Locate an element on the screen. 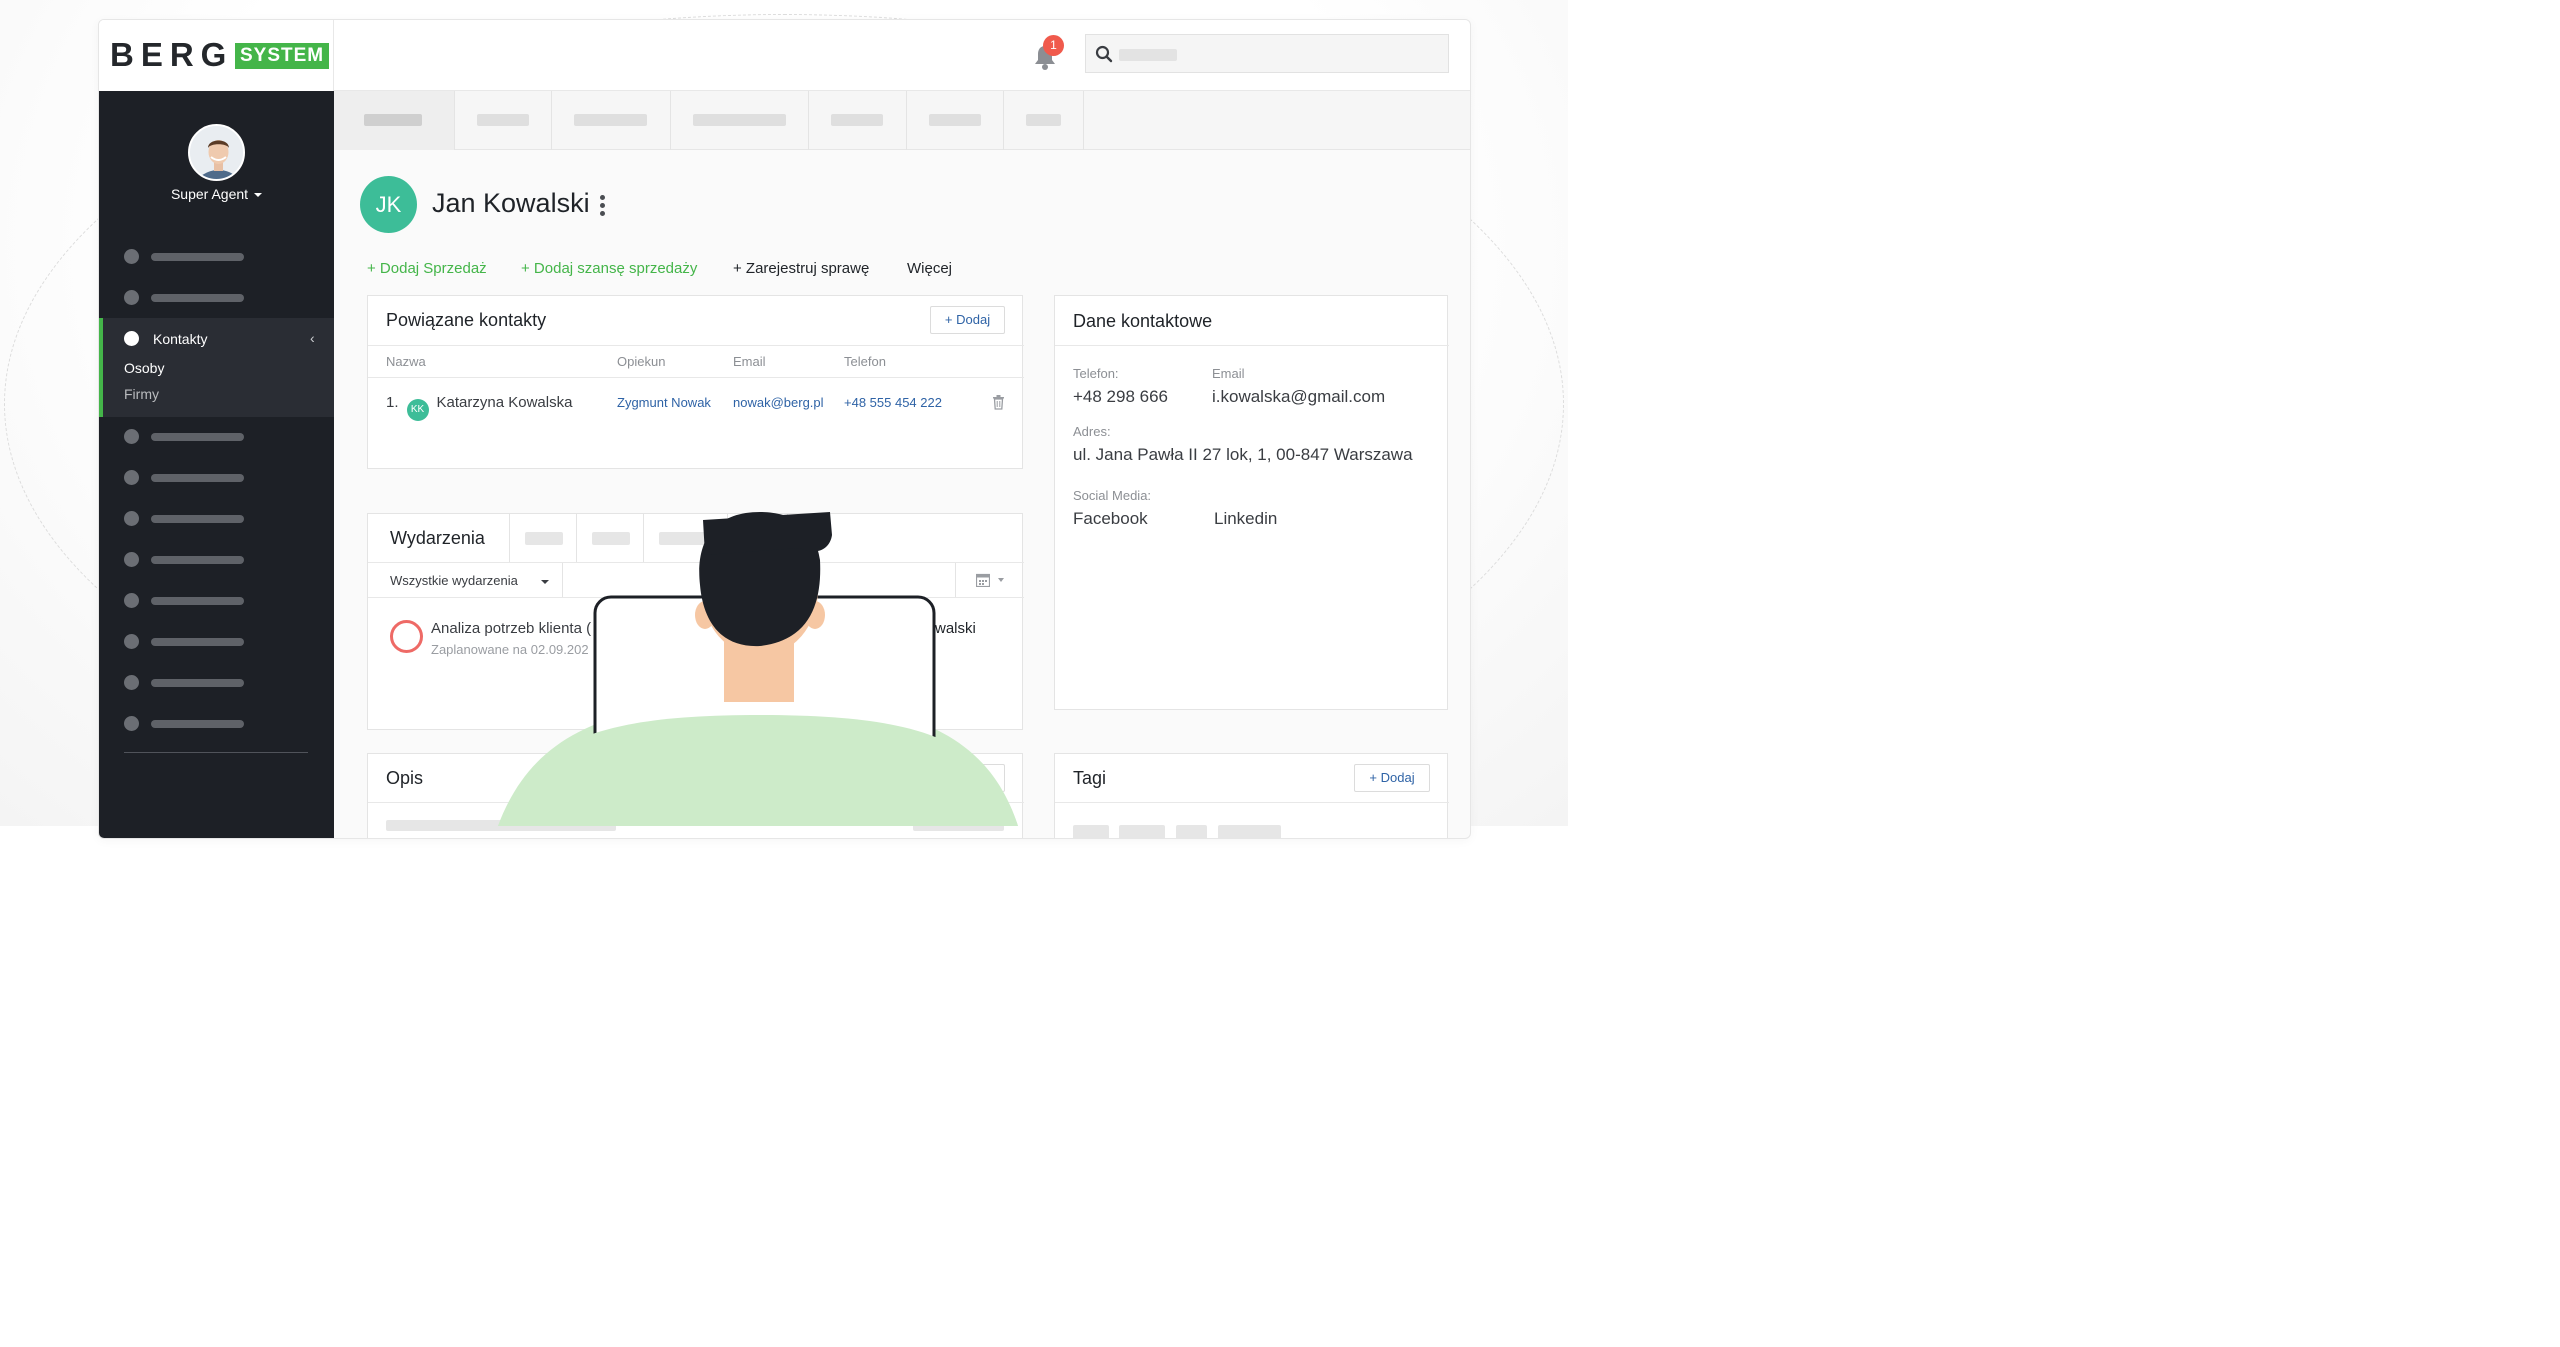  phone-value: +48 298 666 is located at coordinates (1120, 397).